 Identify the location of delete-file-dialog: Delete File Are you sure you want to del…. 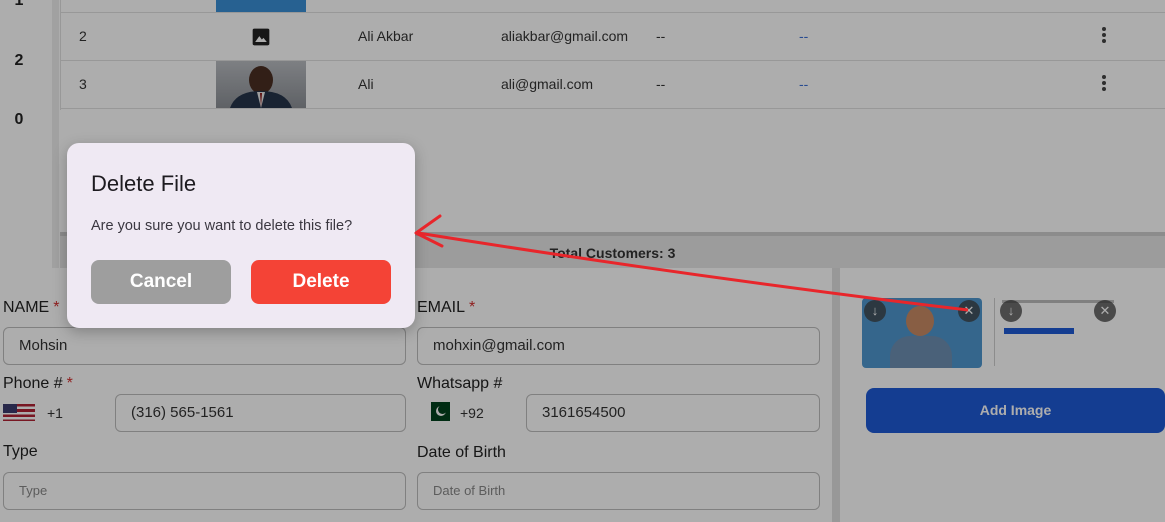
(241, 235).